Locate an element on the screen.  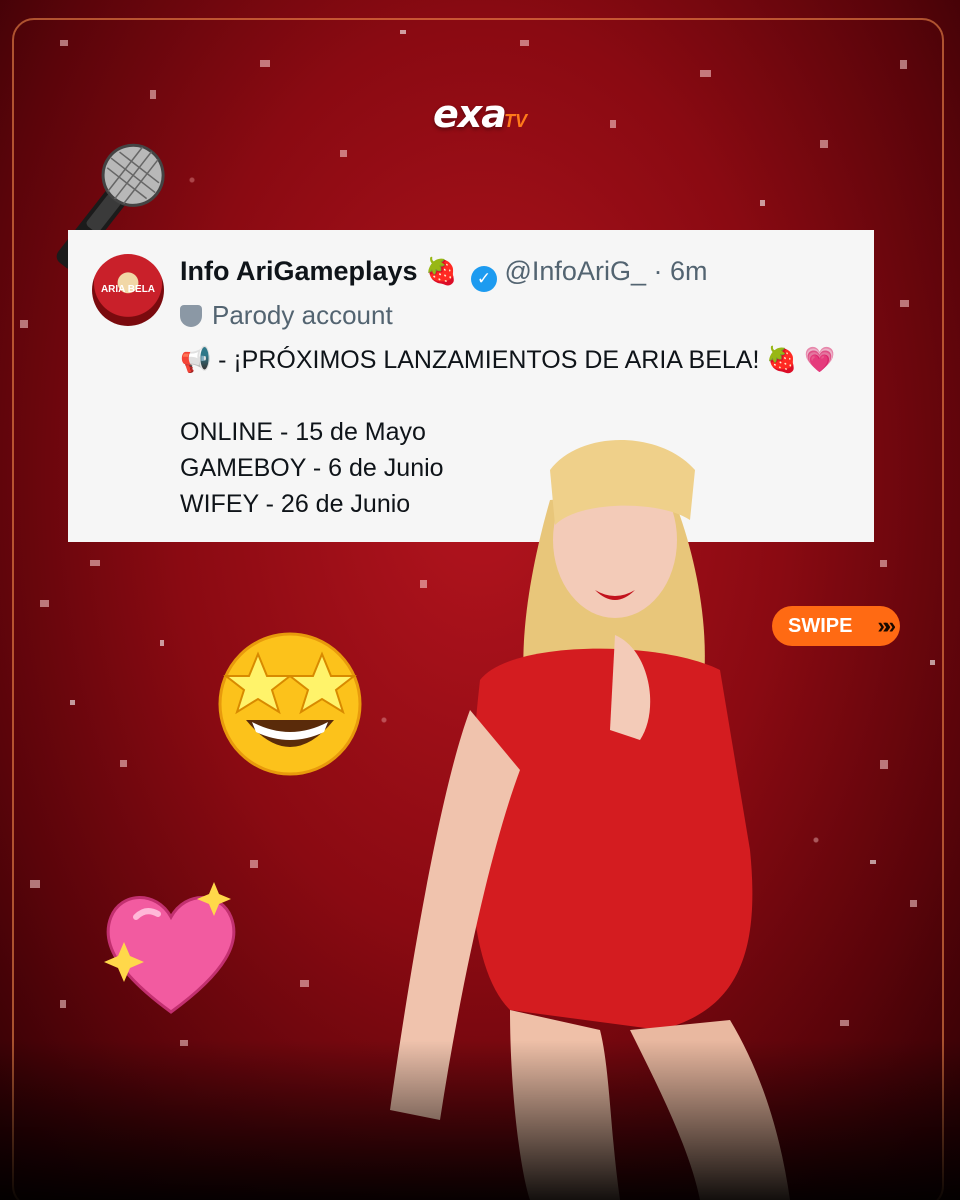
parody-label: Parody account is located at coordinates (286, 315).